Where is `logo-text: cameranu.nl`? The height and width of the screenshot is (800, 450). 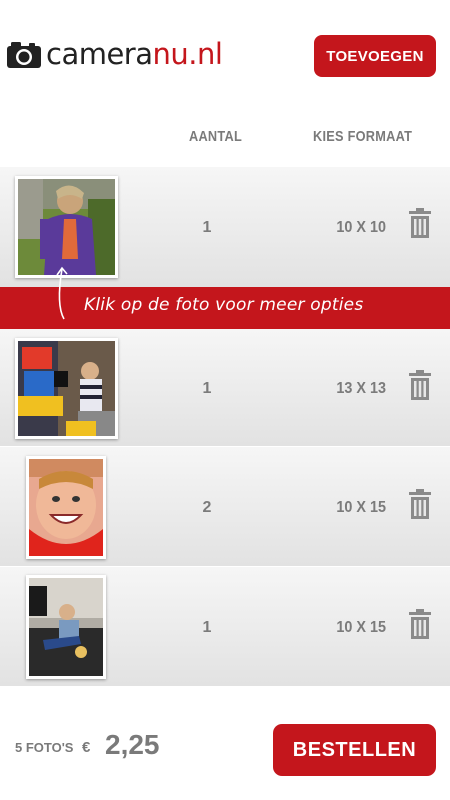
logo-text: cameranu.nl is located at coordinates (134, 54).